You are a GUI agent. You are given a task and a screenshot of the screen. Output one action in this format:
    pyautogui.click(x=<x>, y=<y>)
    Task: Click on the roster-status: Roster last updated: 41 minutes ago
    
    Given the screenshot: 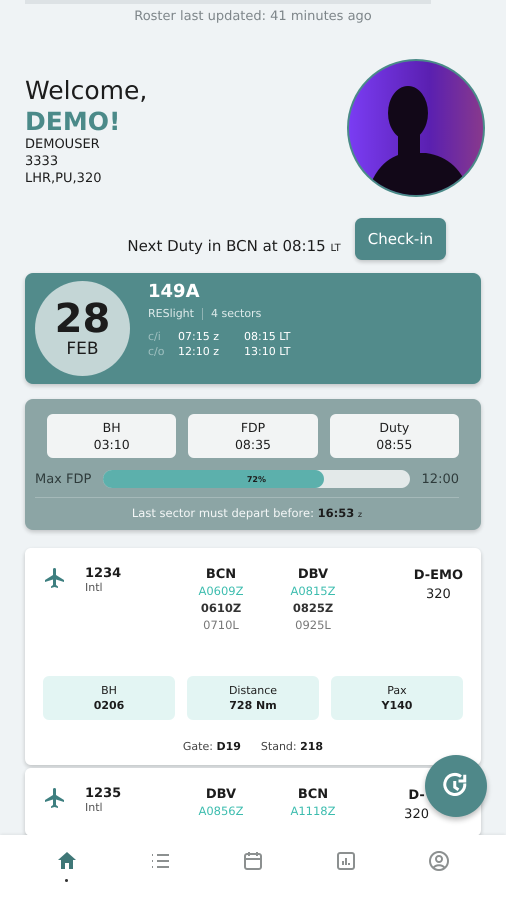 What is the action you would take?
    pyautogui.click(x=253, y=16)
    